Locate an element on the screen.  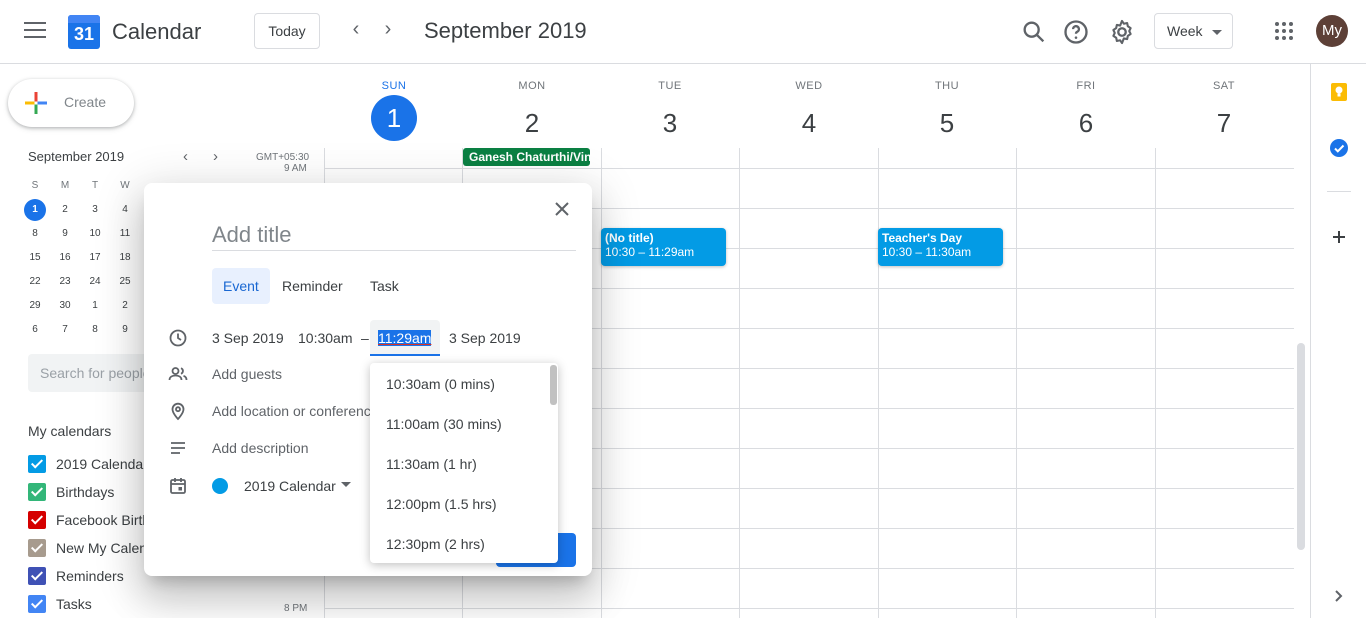
mini-day: 15 is located at coordinates (35, 258).